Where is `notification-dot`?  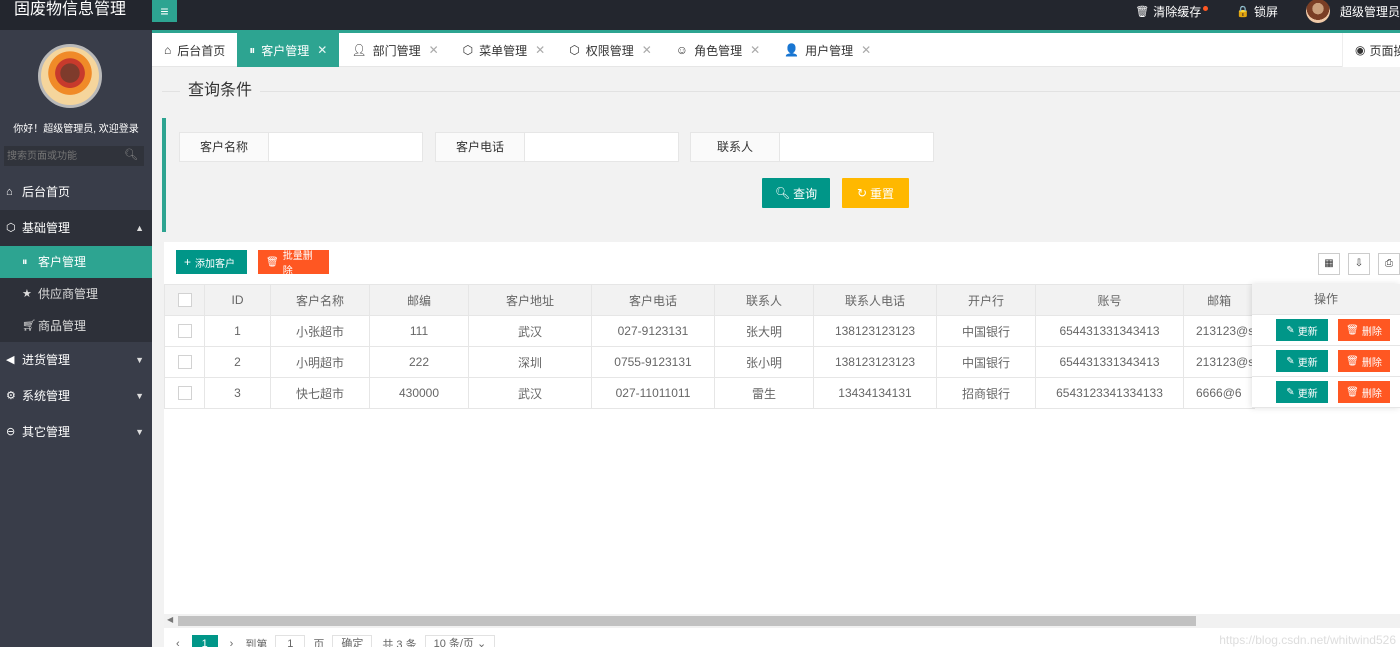 notification-dot is located at coordinates (1206, 8).